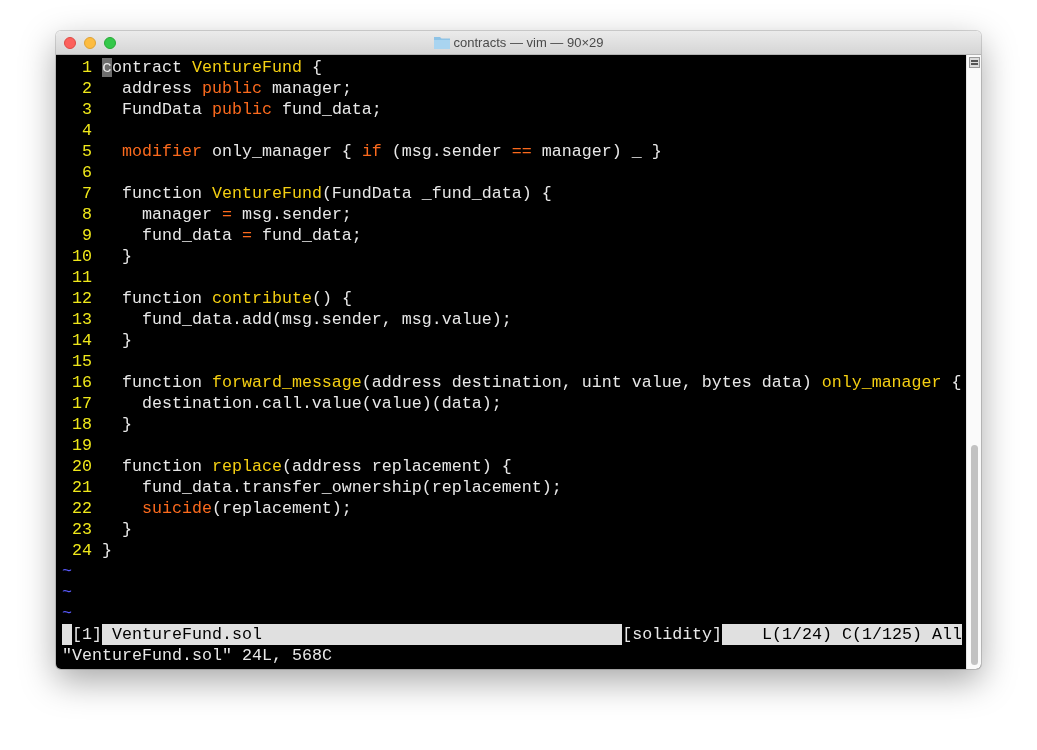 This screenshot has height=750, width=1037. Describe the element at coordinates (842, 634) in the screenshot. I see `status-text: L(1/24) C(1/125) All` at that location.